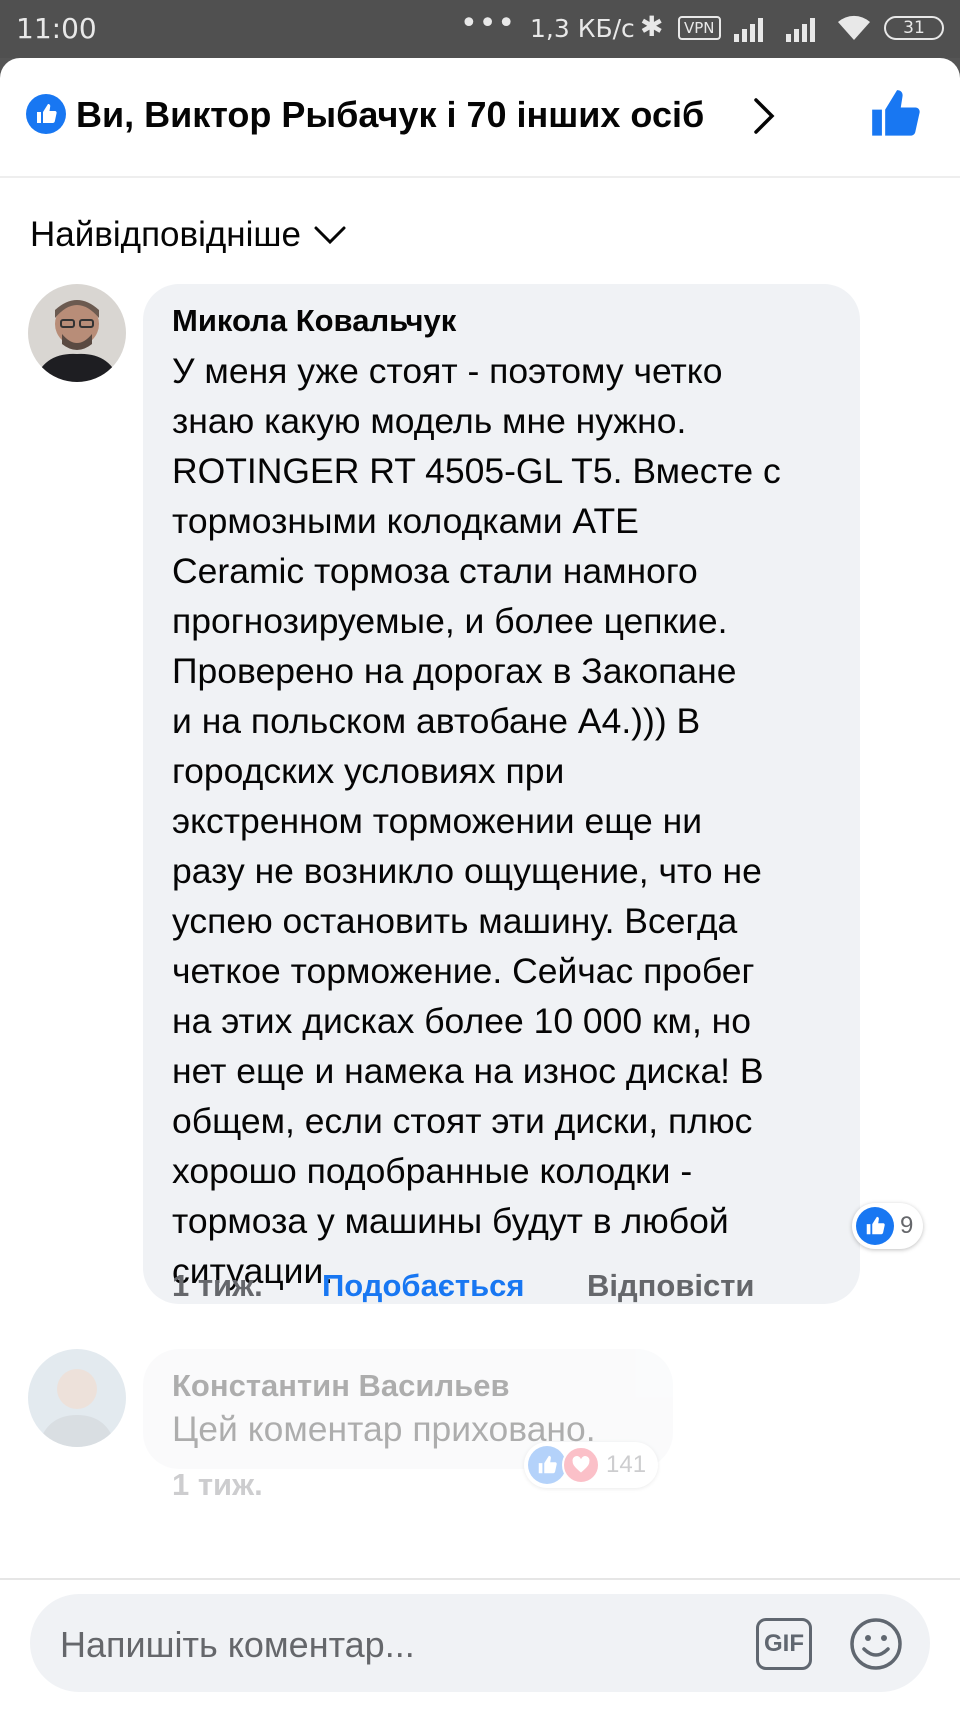  What do you see at coordinates (502, 321) in the screenshot?
I see `comment-author: Микола Ковальчук` at bounding box center [502, 321].